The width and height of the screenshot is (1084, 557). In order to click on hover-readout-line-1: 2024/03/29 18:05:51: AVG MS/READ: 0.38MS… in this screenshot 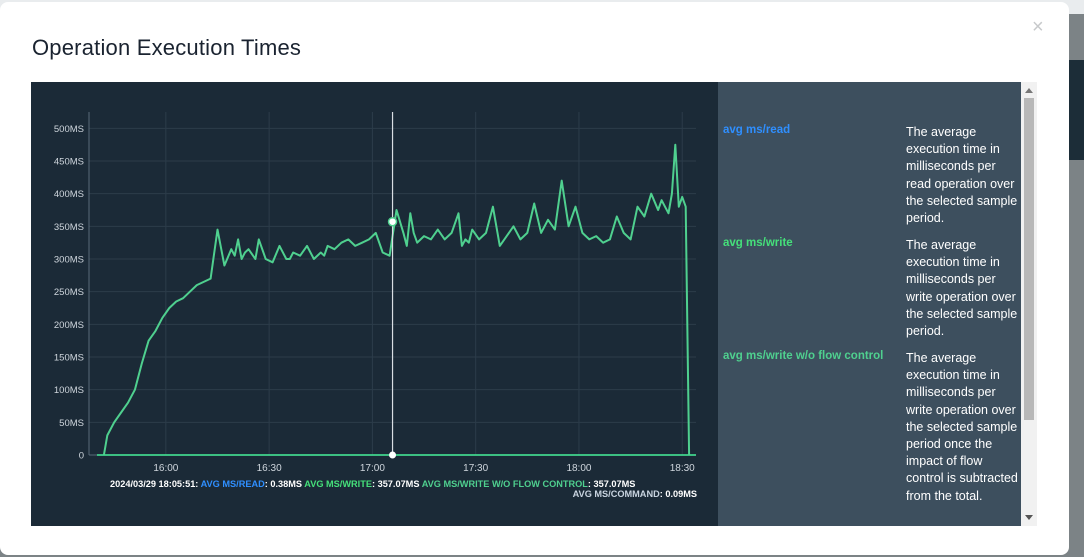, I will do `click(372, 484)`.